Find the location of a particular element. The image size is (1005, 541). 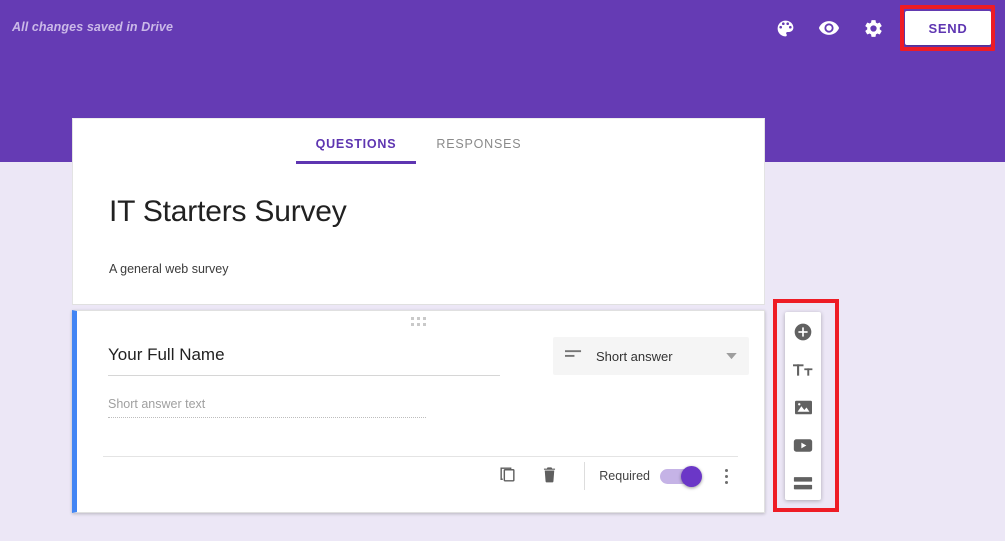

eye-icon is located at coordinates (829, 28).